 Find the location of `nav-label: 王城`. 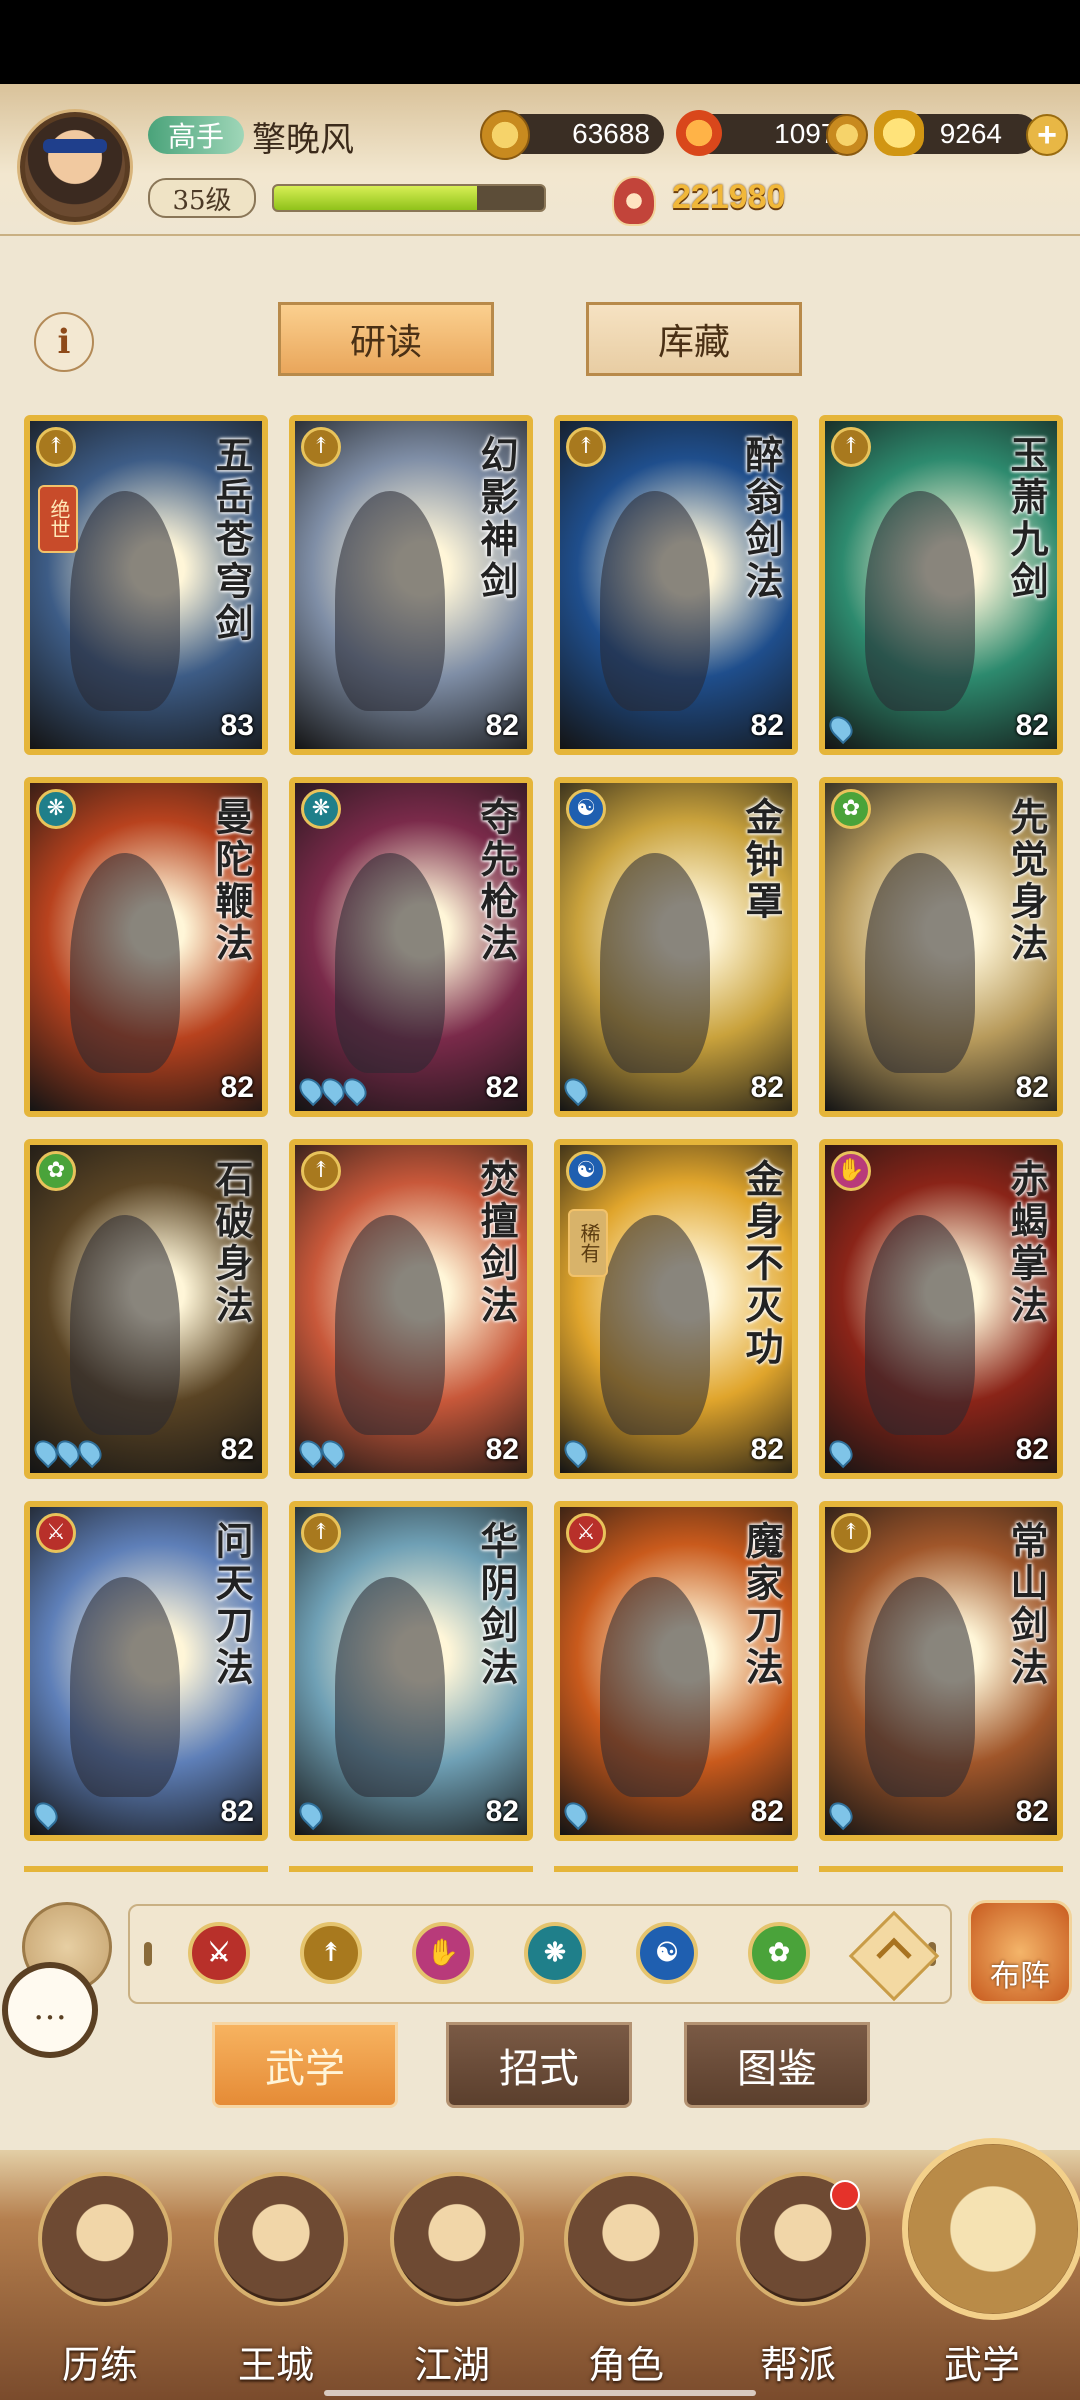

nav-label: 王城 is located at coordinates (275, 2365).